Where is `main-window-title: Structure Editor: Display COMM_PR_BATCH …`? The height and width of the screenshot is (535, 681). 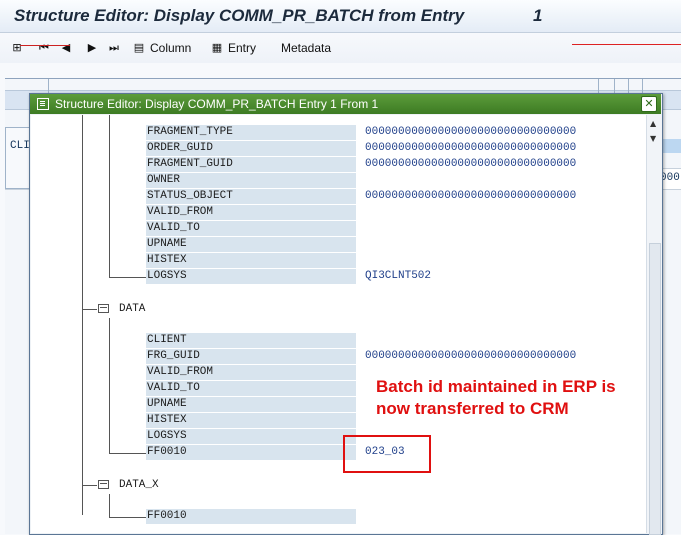
main-window-title: Structure Editor: Display COMM_PR_BATCH … is located at coordinates (239, 15).